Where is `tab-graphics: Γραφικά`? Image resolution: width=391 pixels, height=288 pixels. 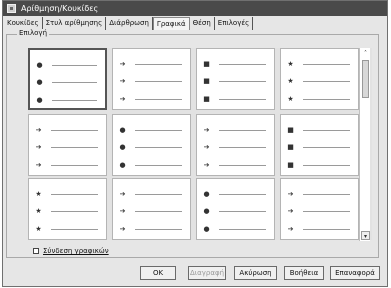
tab-graphics: Γραφικά is located at coordinates (171, 23).